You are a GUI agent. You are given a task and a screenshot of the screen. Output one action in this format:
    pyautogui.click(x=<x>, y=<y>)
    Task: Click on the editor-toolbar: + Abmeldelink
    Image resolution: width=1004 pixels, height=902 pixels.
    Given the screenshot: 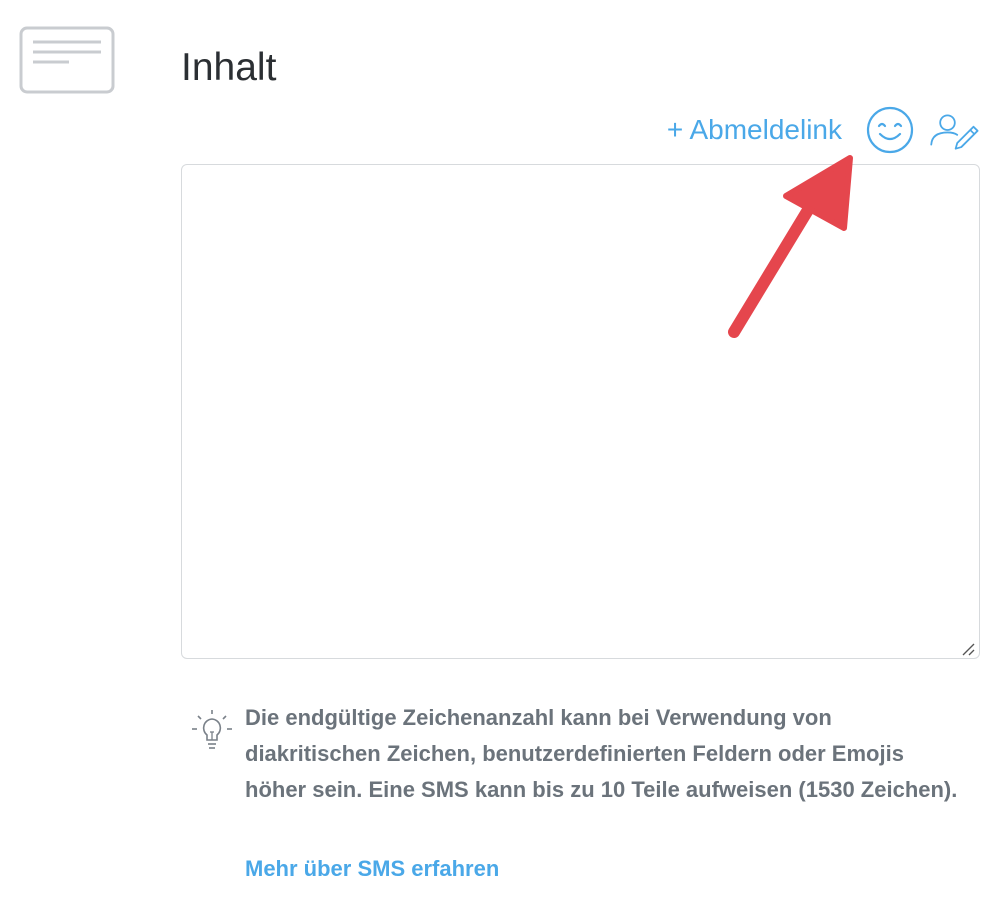 What is the action you would take?
    pyautogui.click(x=823, y=130)
    